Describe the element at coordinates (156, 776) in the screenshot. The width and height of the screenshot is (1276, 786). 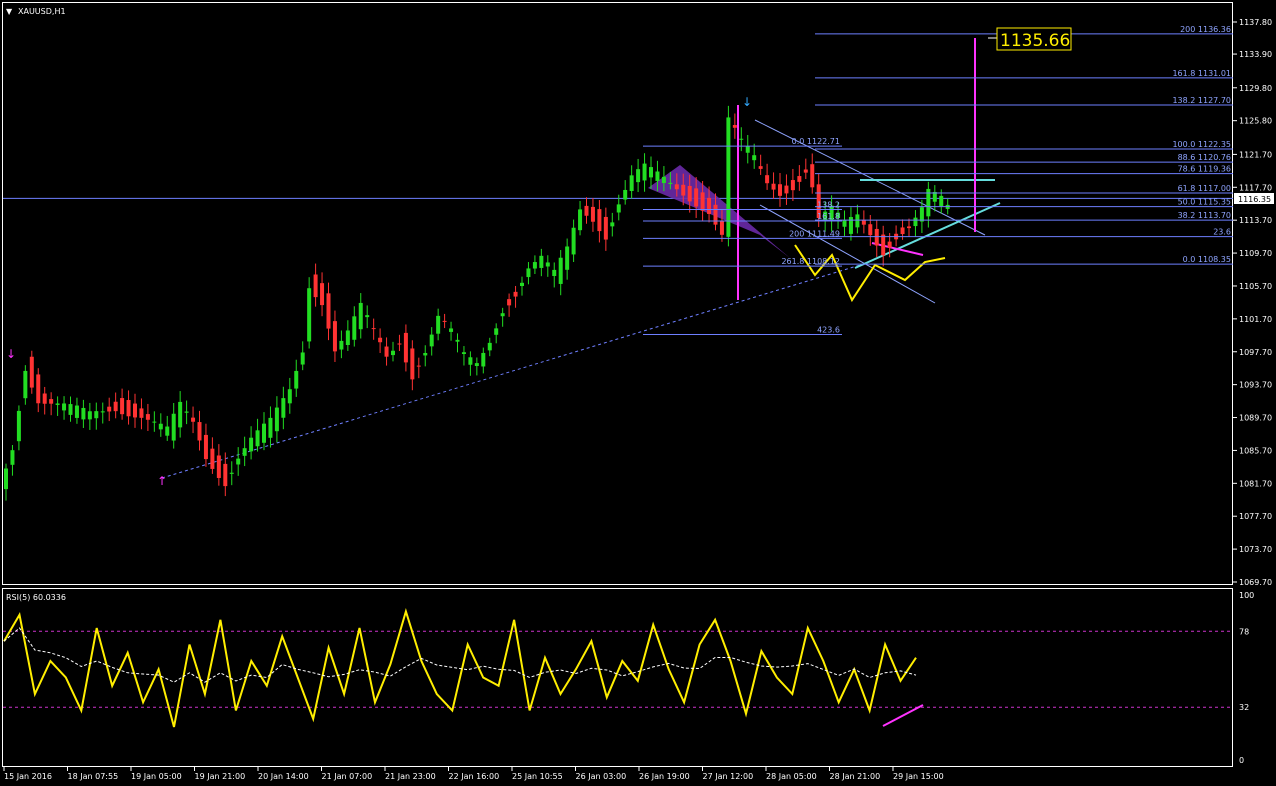
I see `x-tick-label: 19 Jan 05:00` at that location.